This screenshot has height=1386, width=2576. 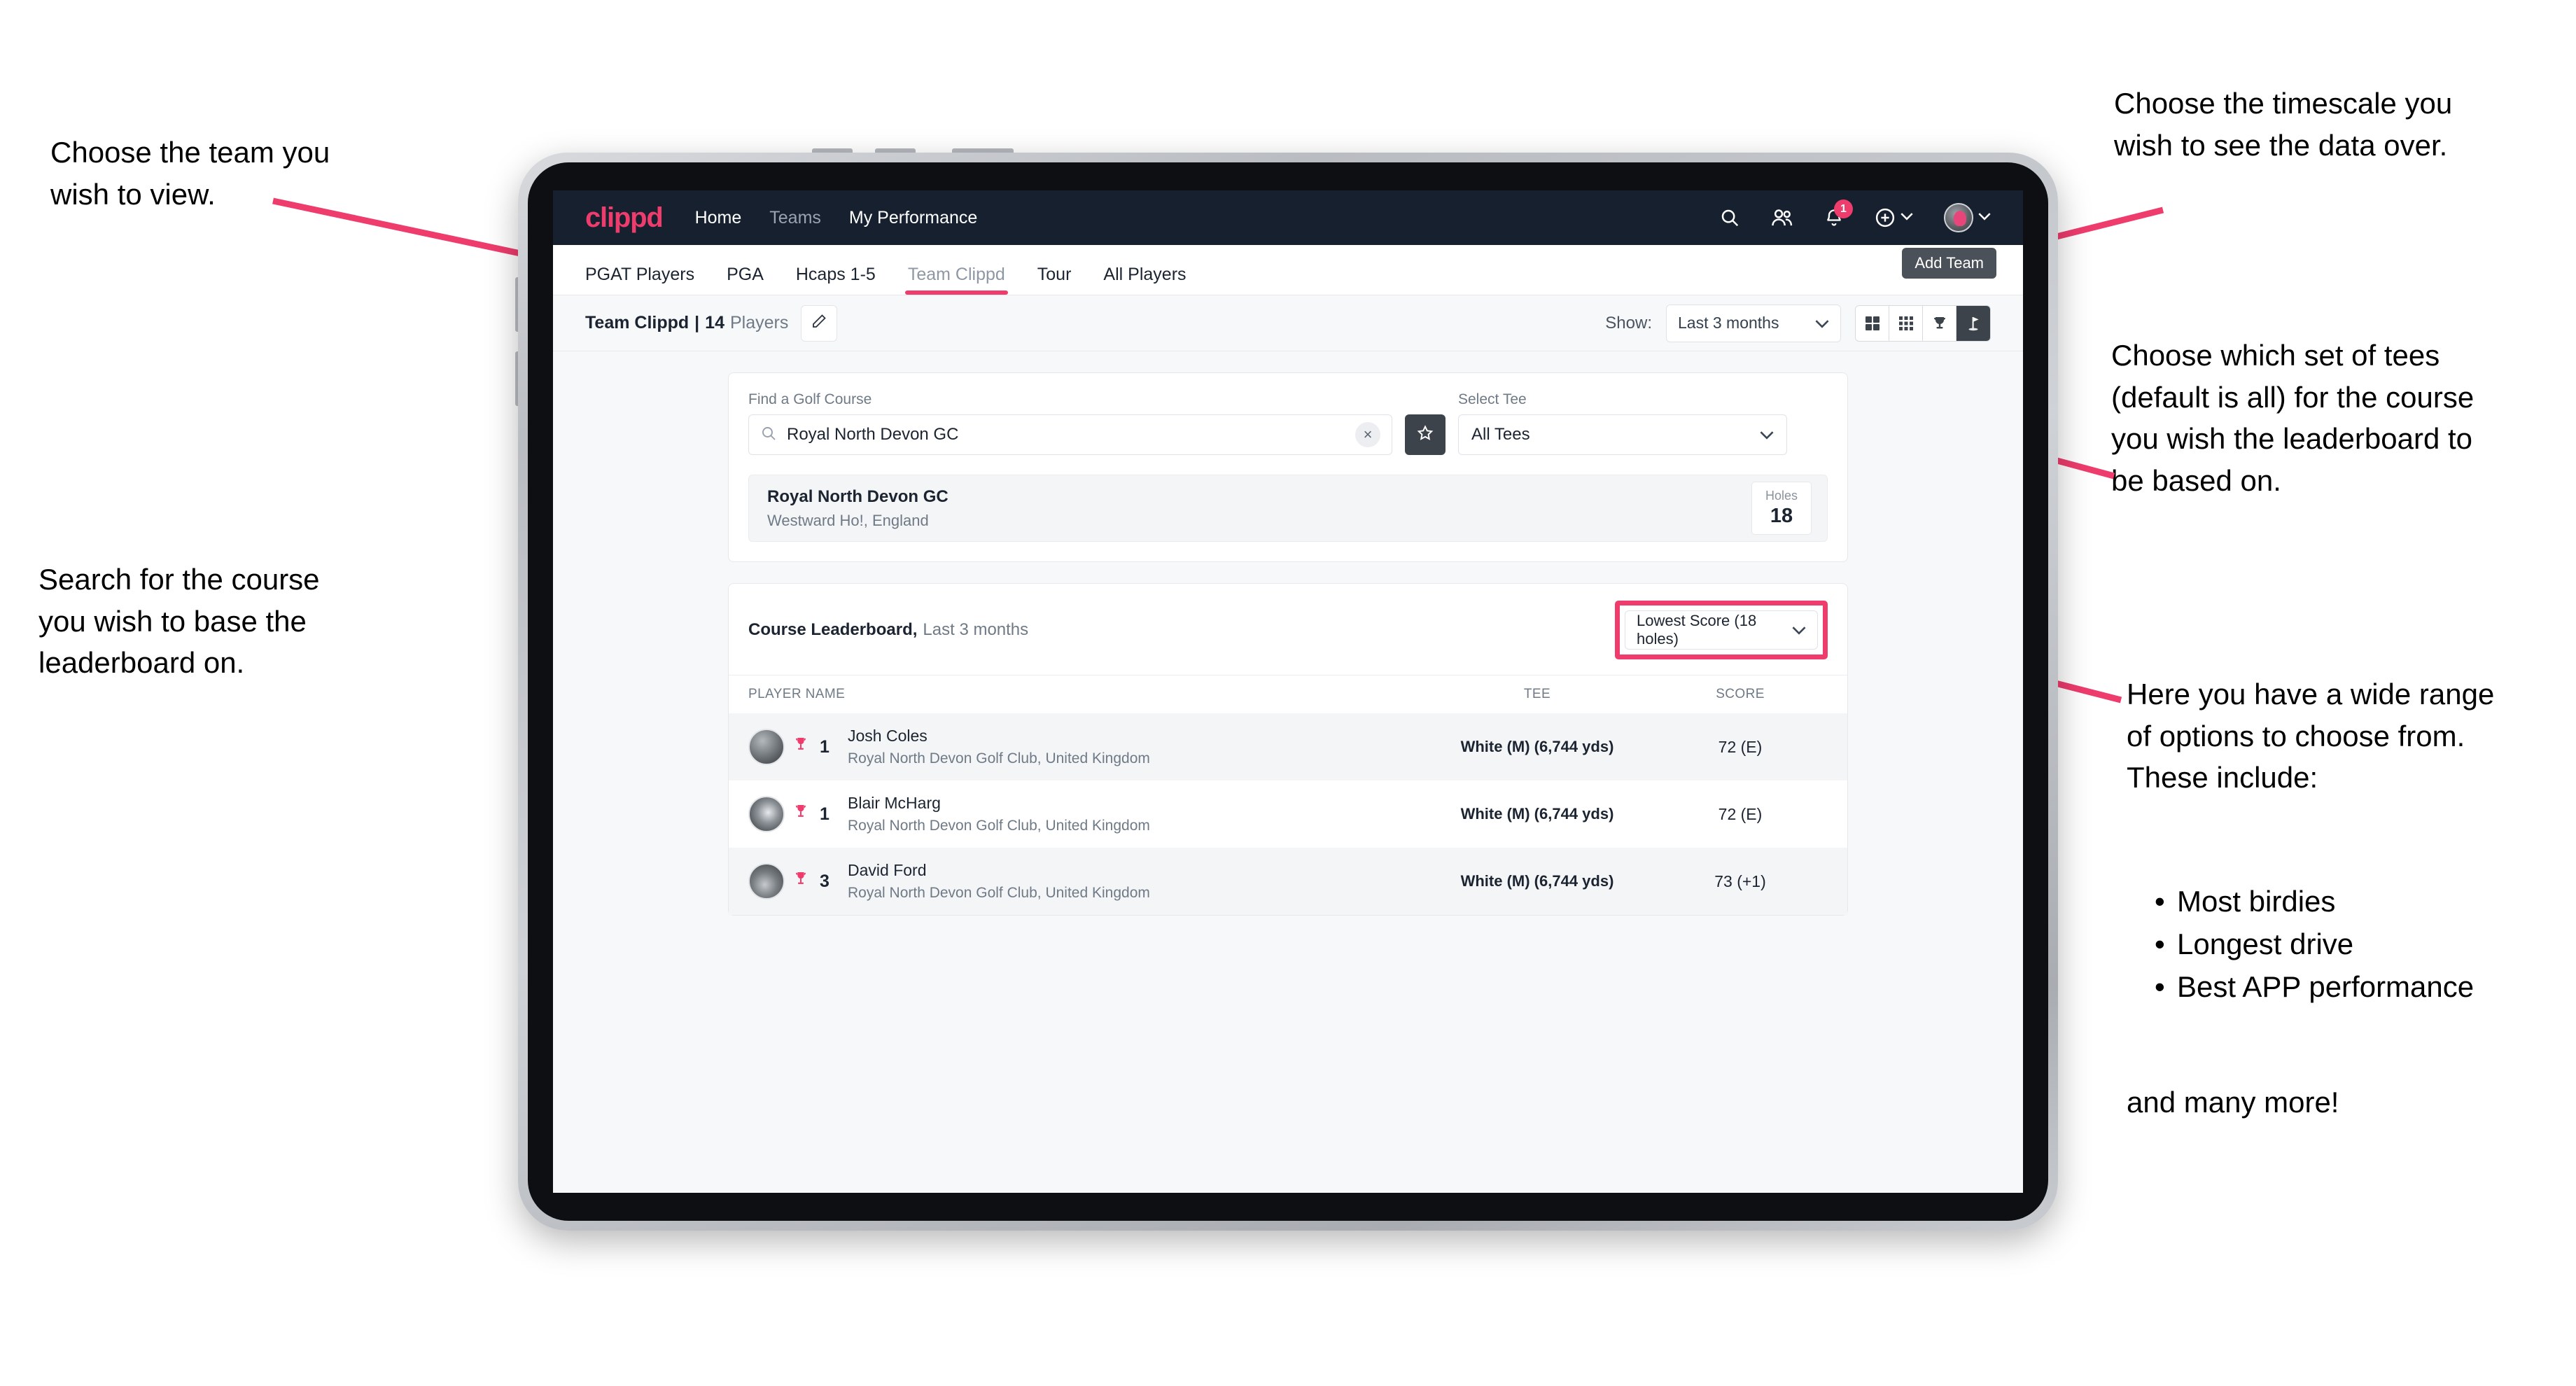 What do you see at coordinates (810, 399) in the screenshot?
I see `find-course-label: Find a Golf Course` at bounding box center [810, 399].